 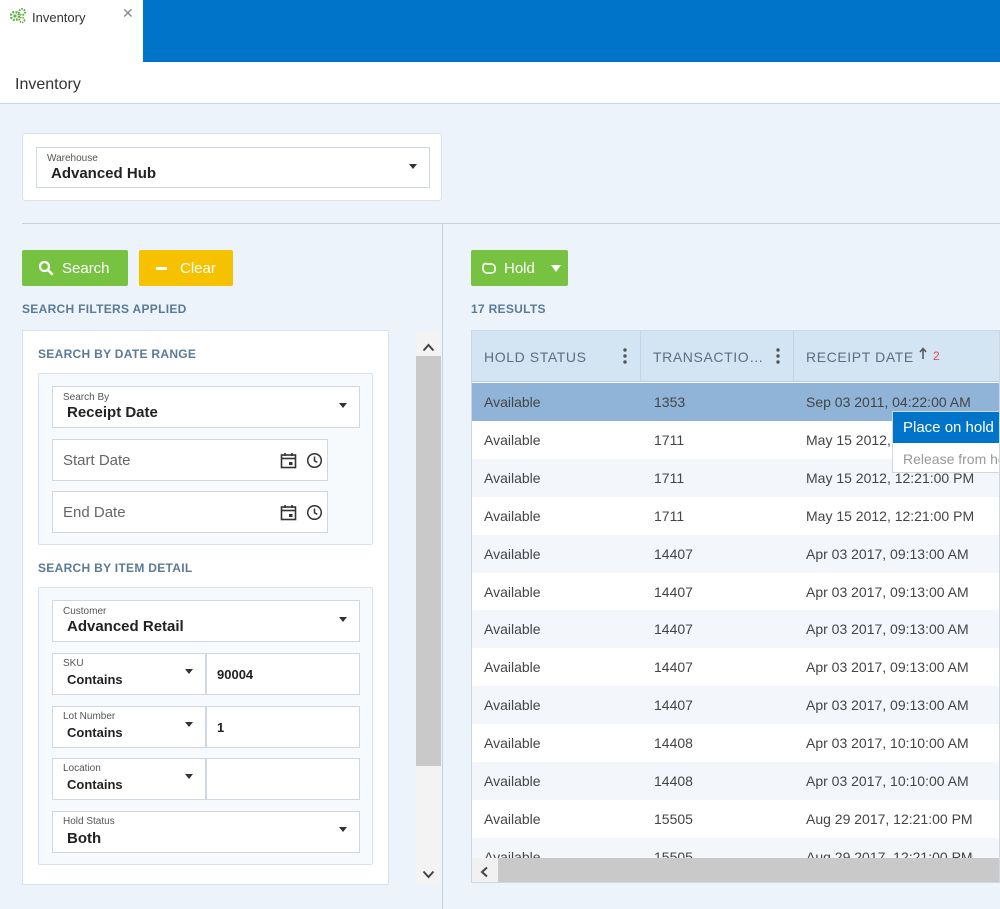 I want to click on chevron-up-icon, so click(x=428, y=348).